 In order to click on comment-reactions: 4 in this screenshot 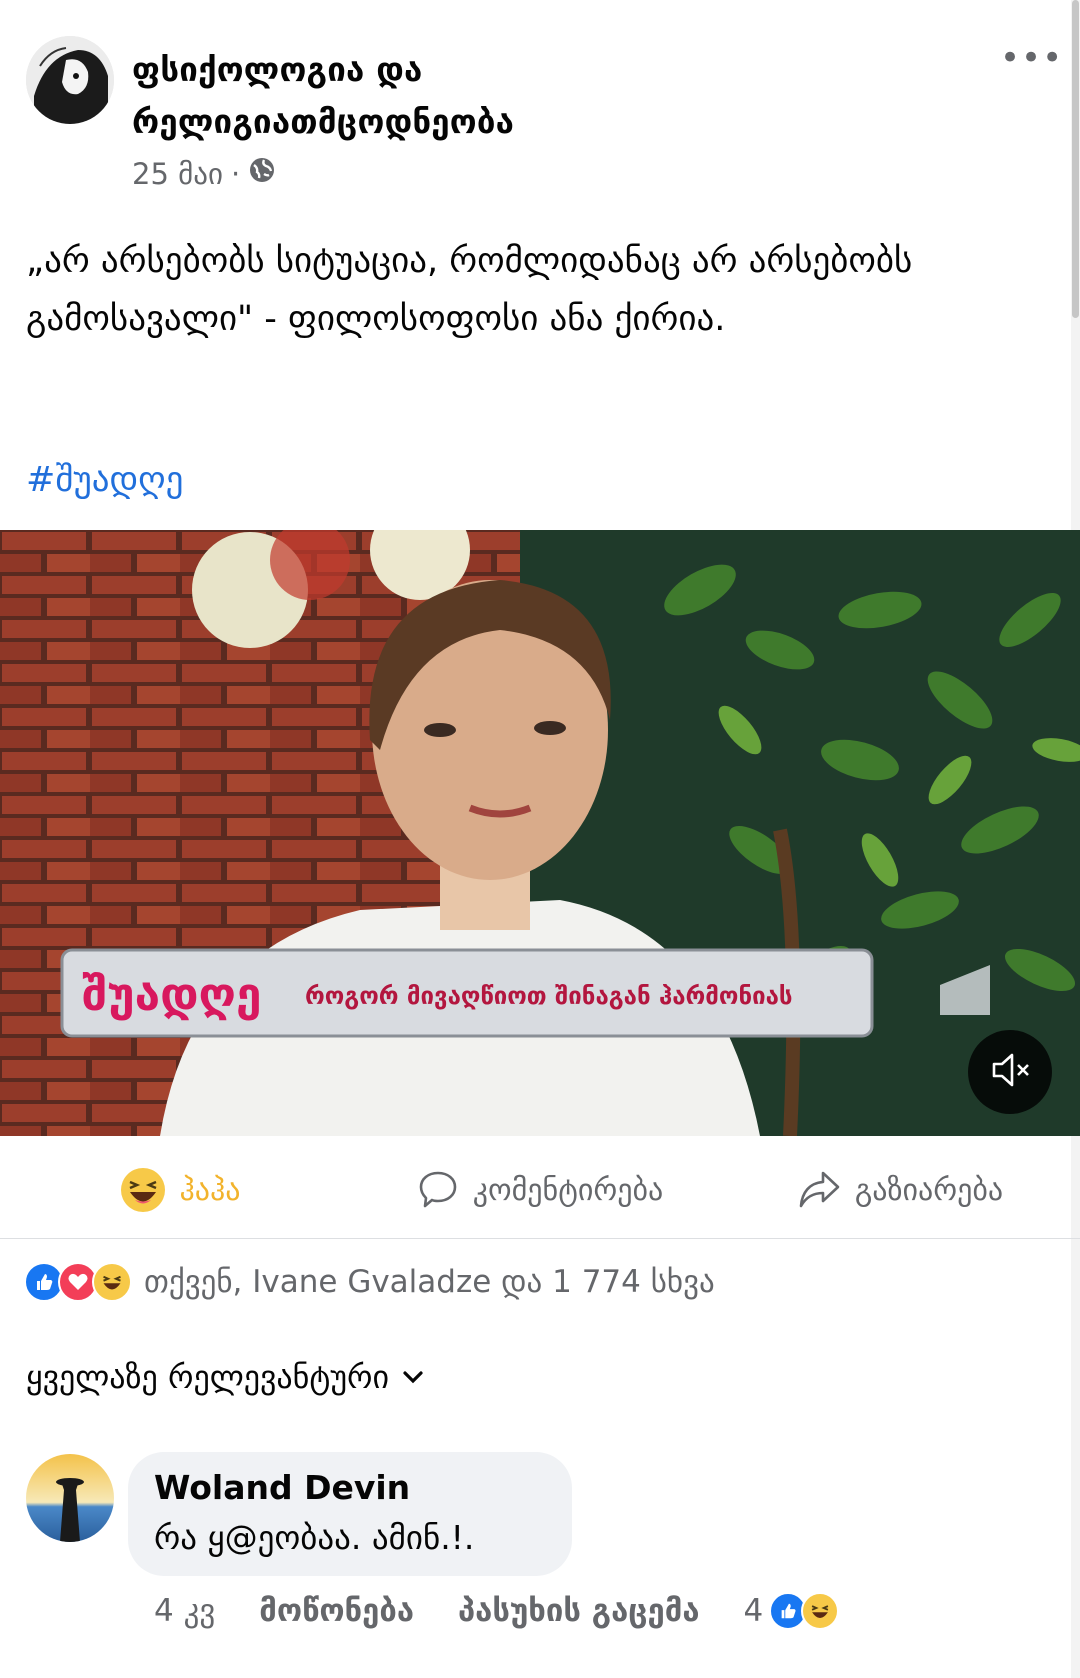, I will do `click(791, 1611)`.